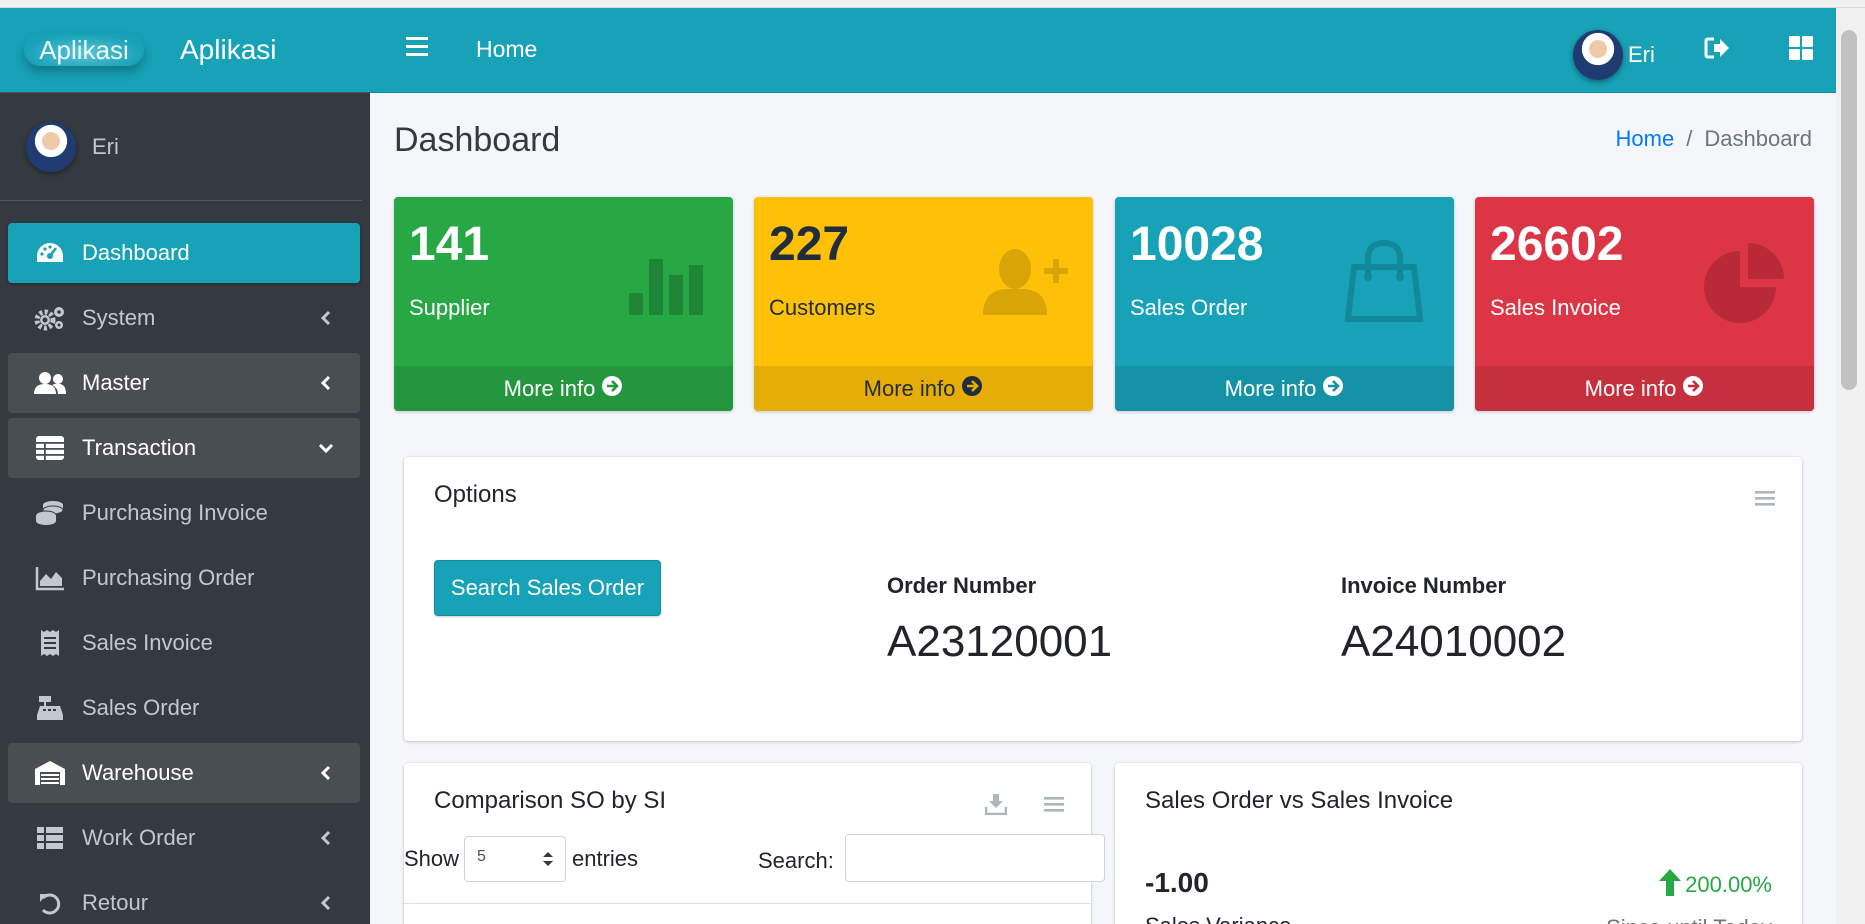 Image resolution: width=1865 pixels, height=924 pixels. What do you see at coordinates (1645, 139) in the screenshot?
I see `breadcrumb-home-link: Home` at bounding box center [1645, 139].